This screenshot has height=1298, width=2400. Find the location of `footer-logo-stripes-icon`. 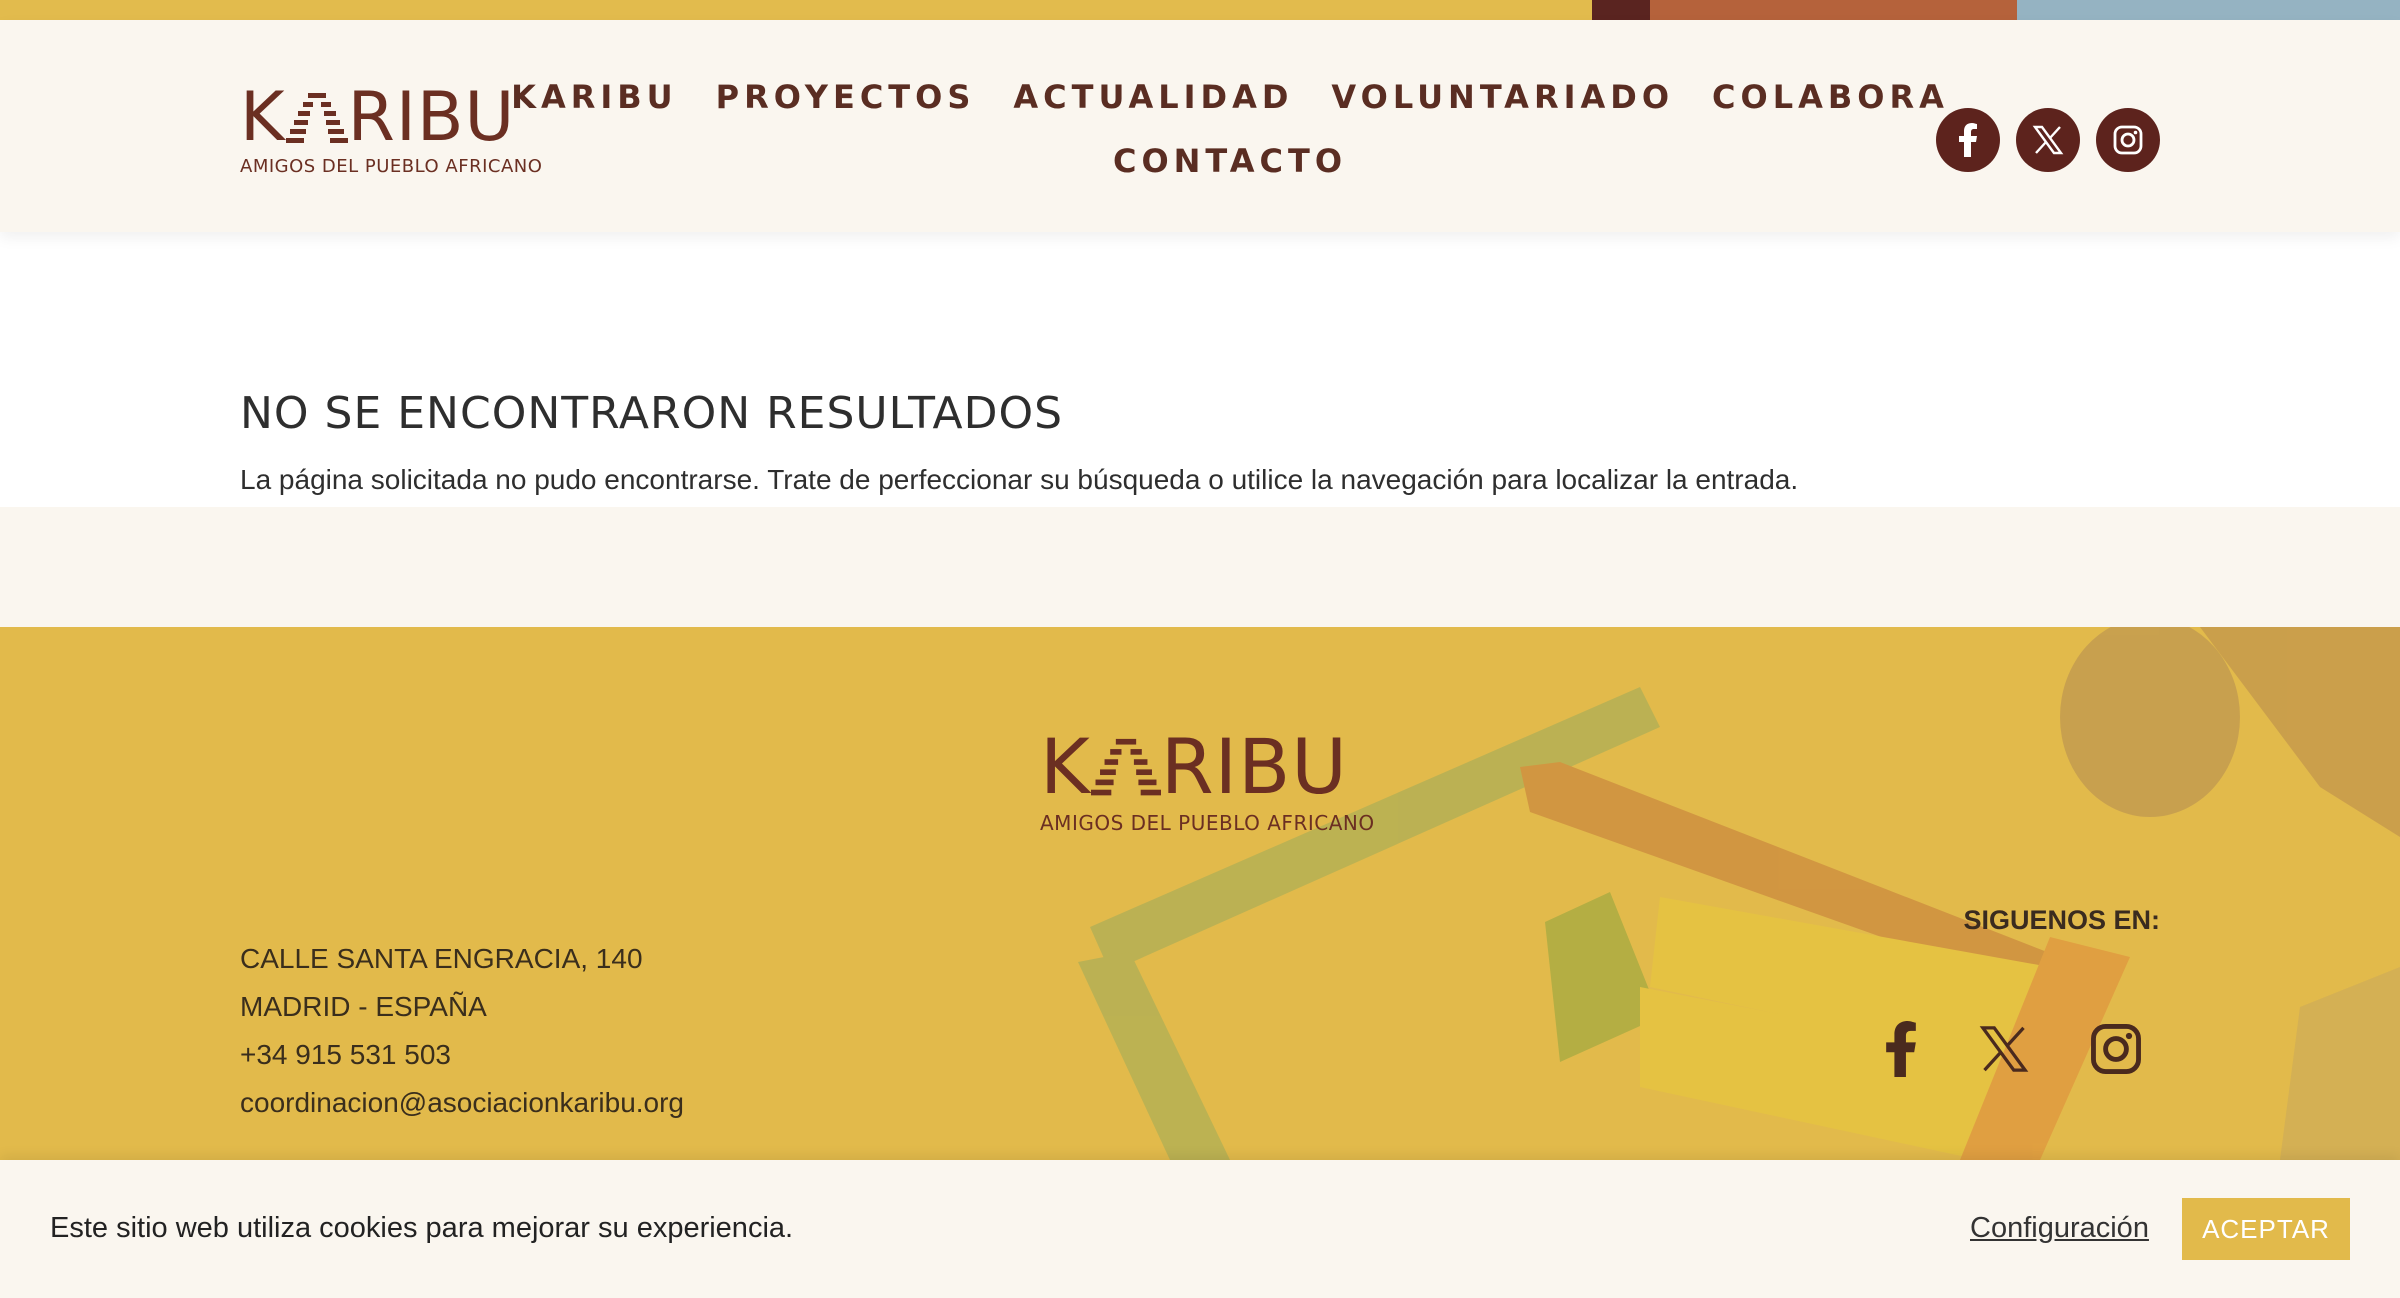

footer-logo-stripes-icon is located at coordinates (1125, 767).